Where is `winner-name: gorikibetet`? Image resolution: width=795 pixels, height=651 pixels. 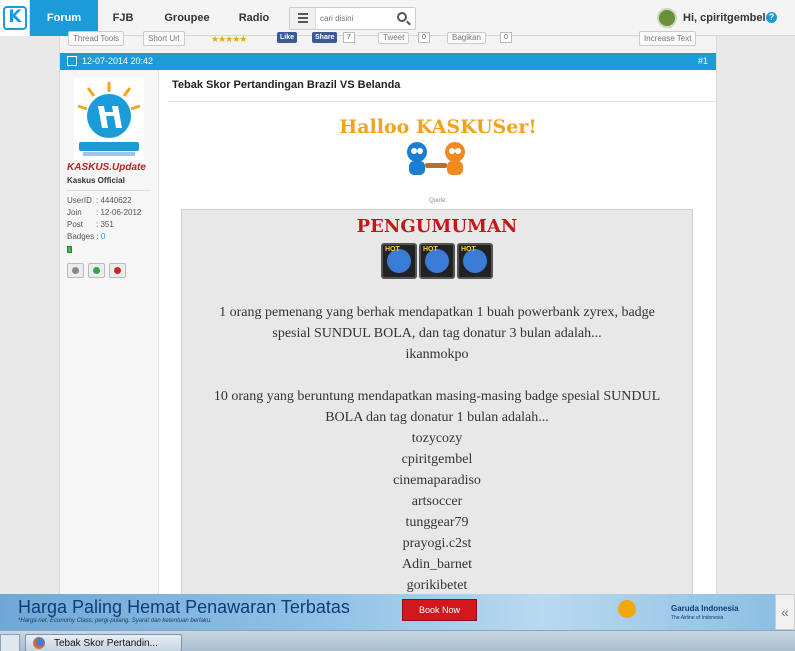
winner-name: gorikibetet is located at coordinates (437, 585).